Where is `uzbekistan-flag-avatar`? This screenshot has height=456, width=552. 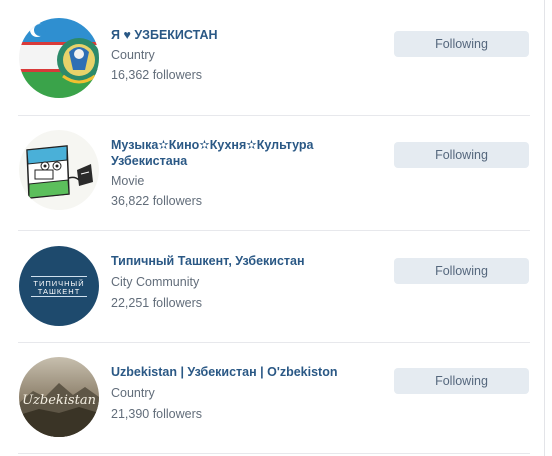 uzbekistan-flag-avatar is located at coordinates (59, 58).